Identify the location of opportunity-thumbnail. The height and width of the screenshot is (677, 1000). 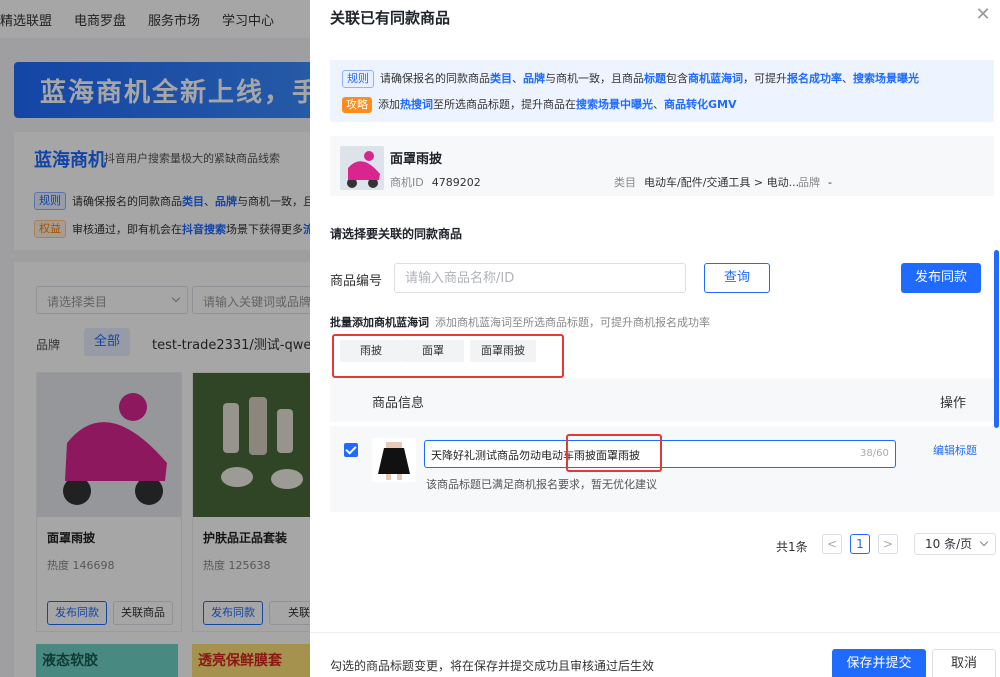
(362, 168).